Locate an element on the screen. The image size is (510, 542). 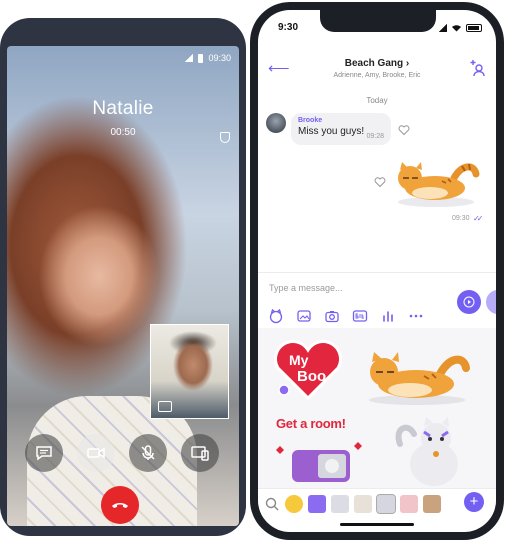
video-camera-icon is located at coordinates (96, 453).